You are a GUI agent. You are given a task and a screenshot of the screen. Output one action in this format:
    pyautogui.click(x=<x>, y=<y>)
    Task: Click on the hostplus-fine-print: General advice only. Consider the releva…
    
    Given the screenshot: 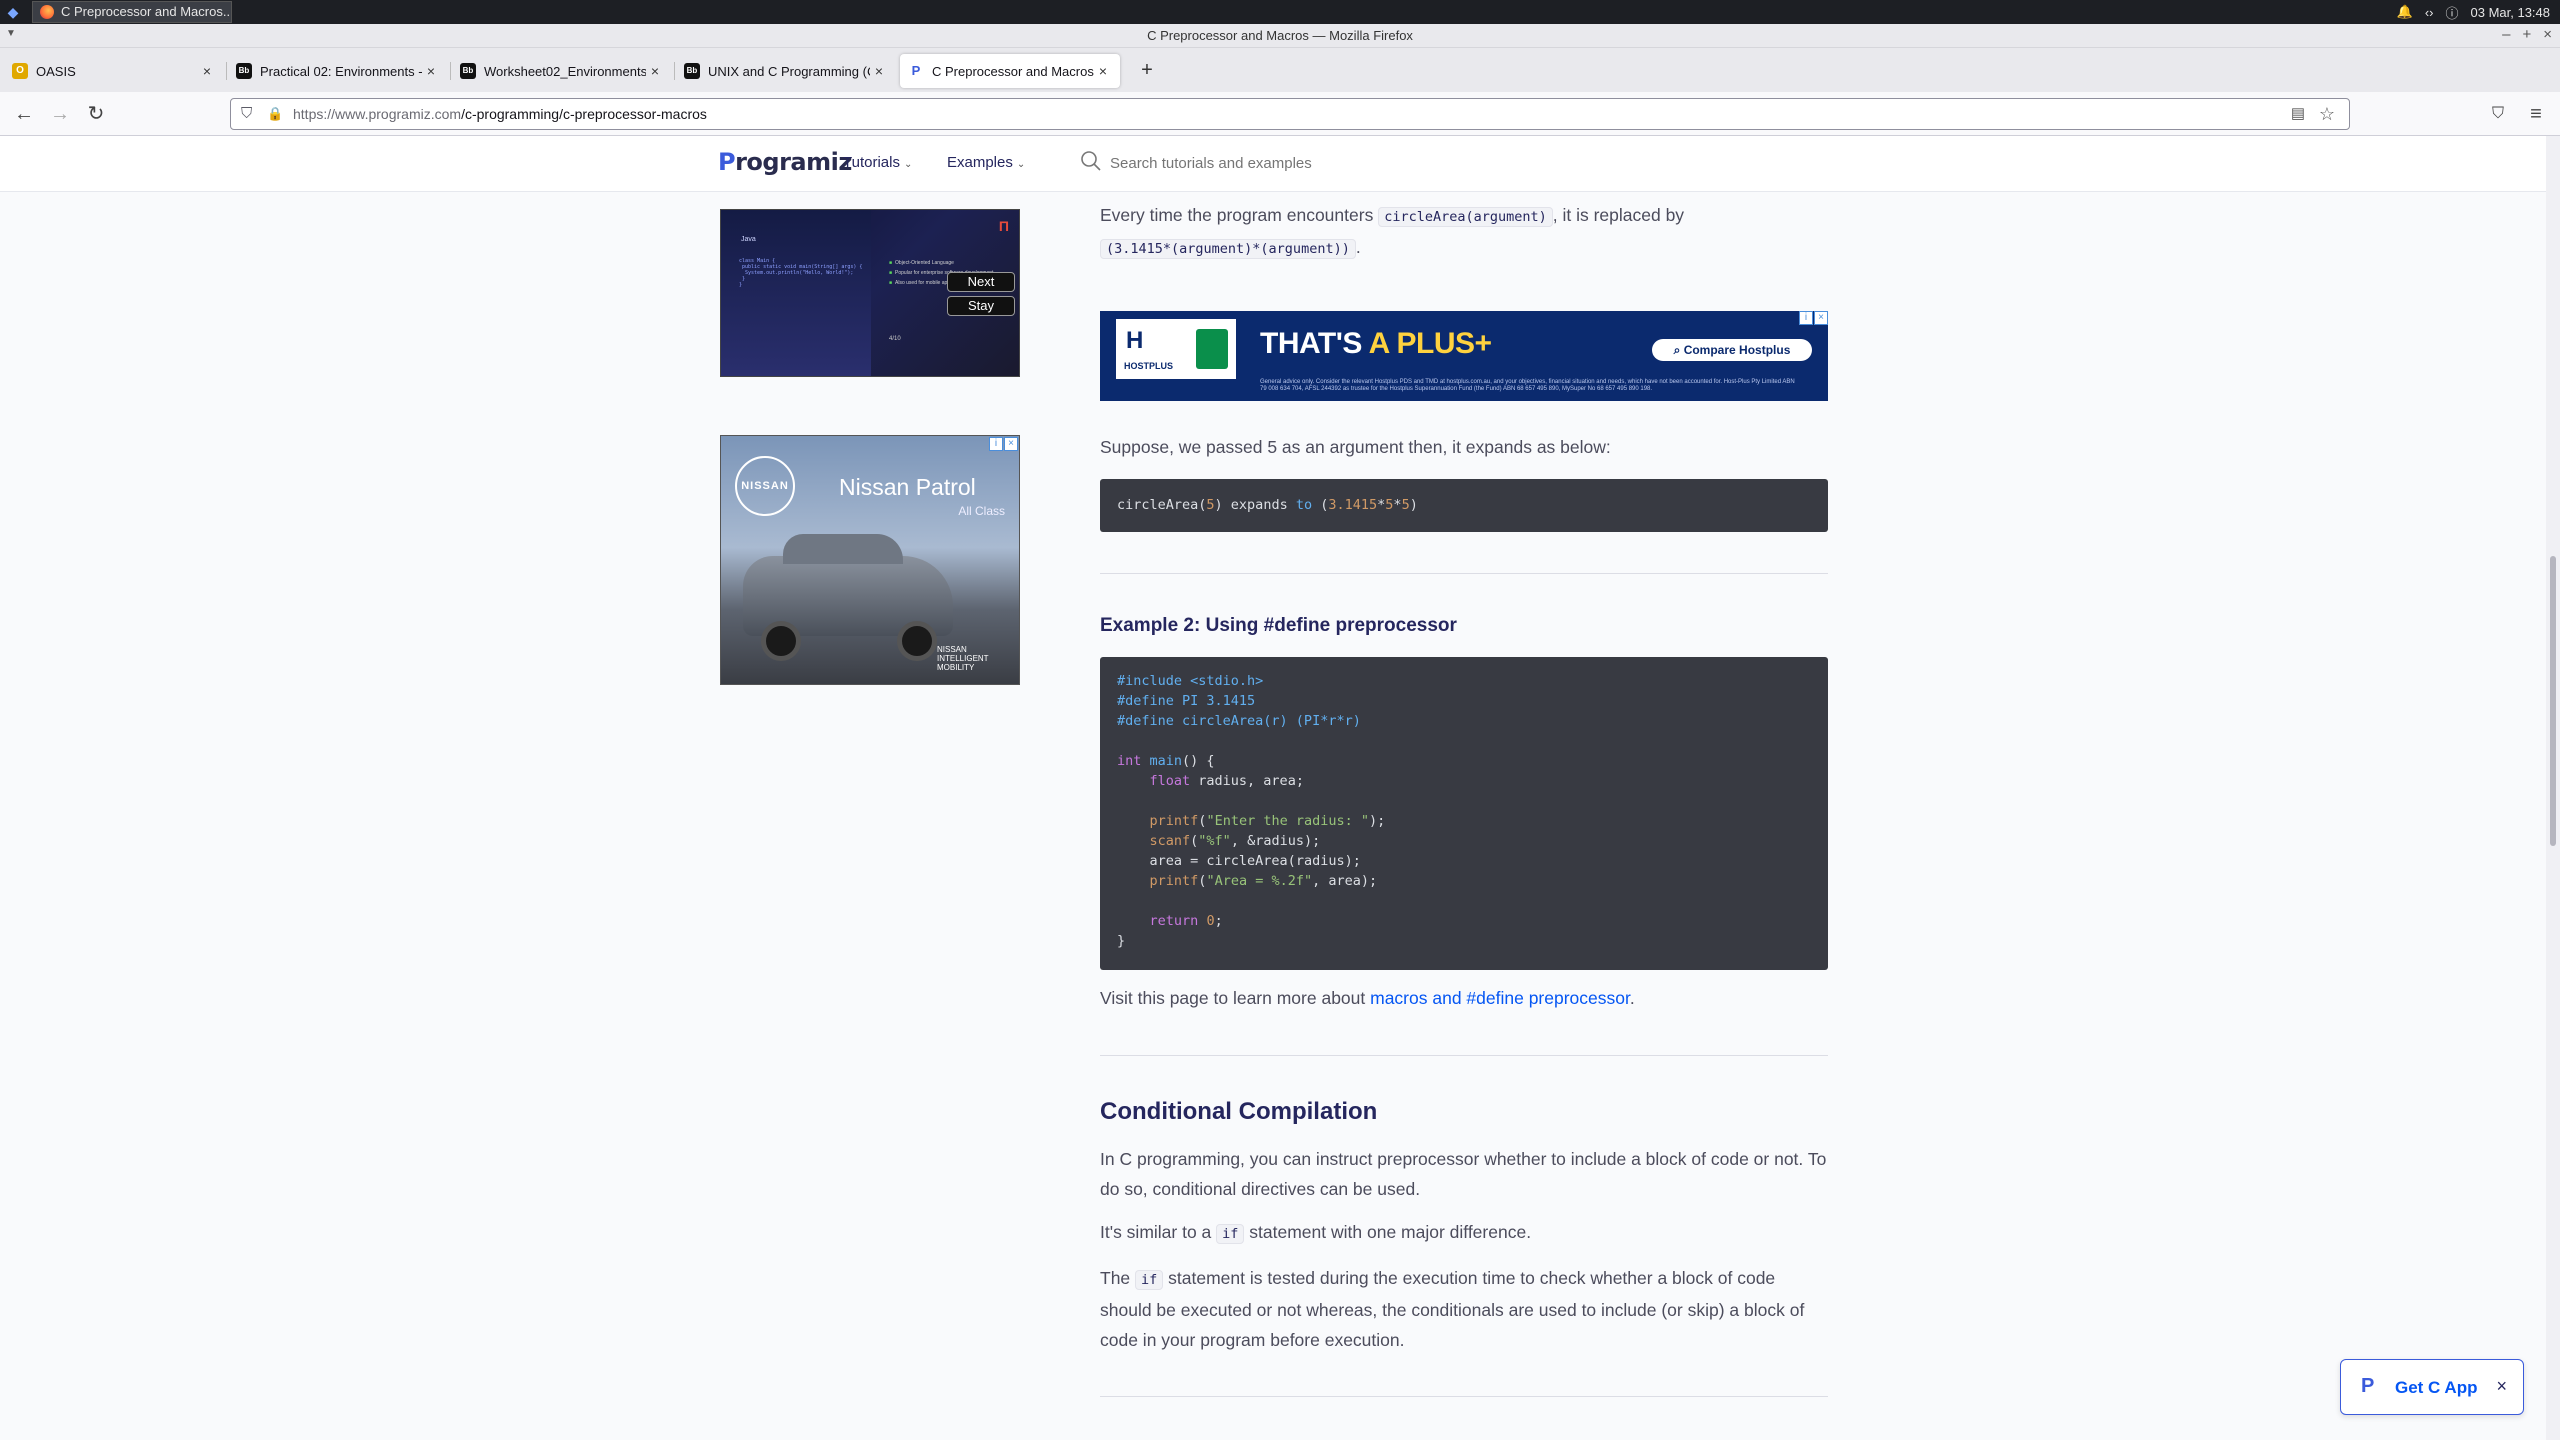 What is the action you would take?
    pyautogui.click(x=1527, y=385)
    